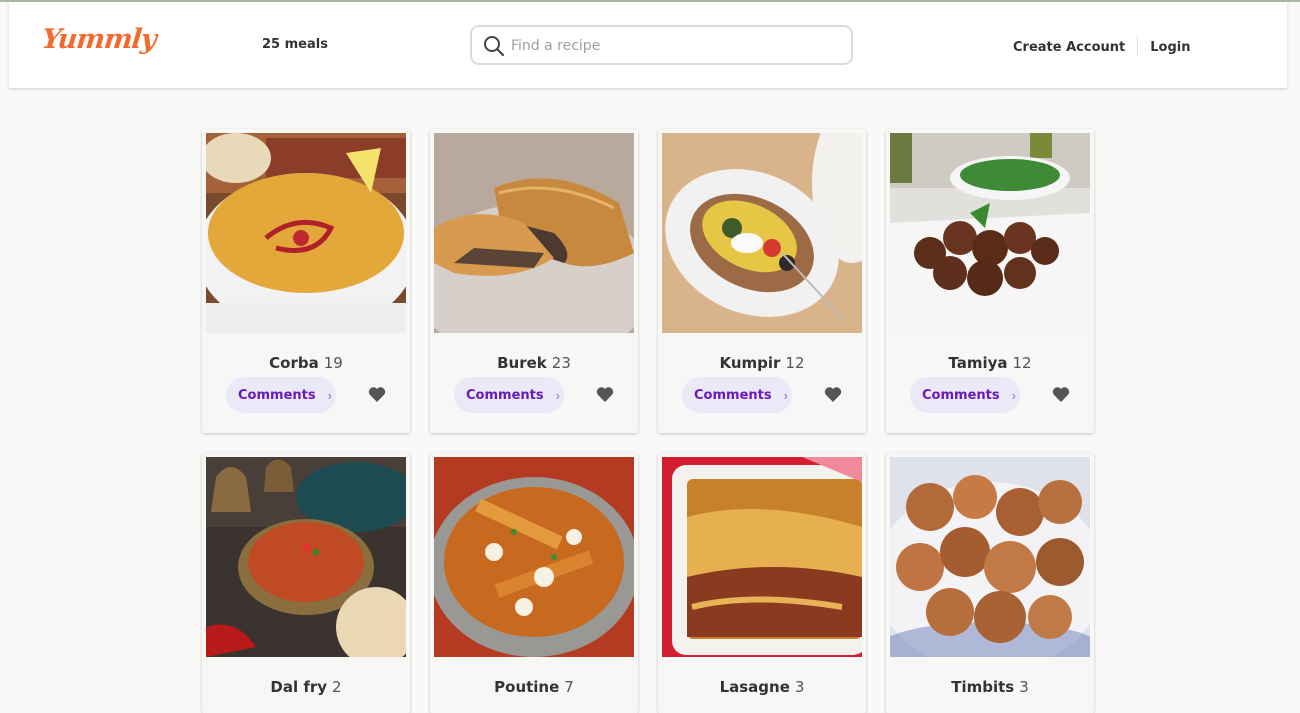  I want to click on login-link: Login, so click(1170, 47).